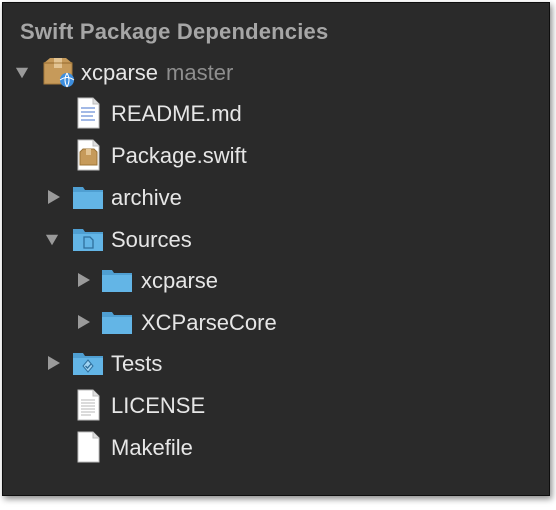 The image size is (556, 510). Describe the element at coordinates (88, 113) in the screenshot. I see `markdown-file-icon` at that location.